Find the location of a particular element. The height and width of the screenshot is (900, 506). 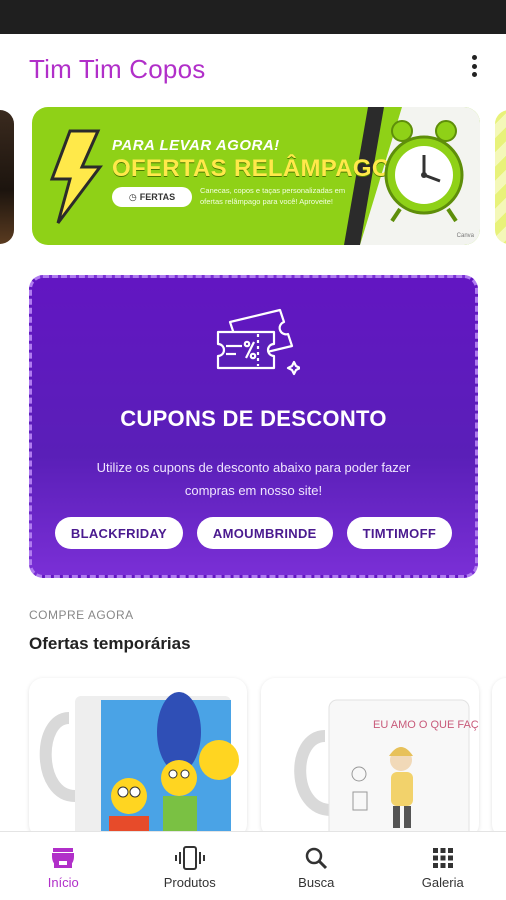

coupon-code-chip: TIMTIMOFF is located at coordinates (399, 533).